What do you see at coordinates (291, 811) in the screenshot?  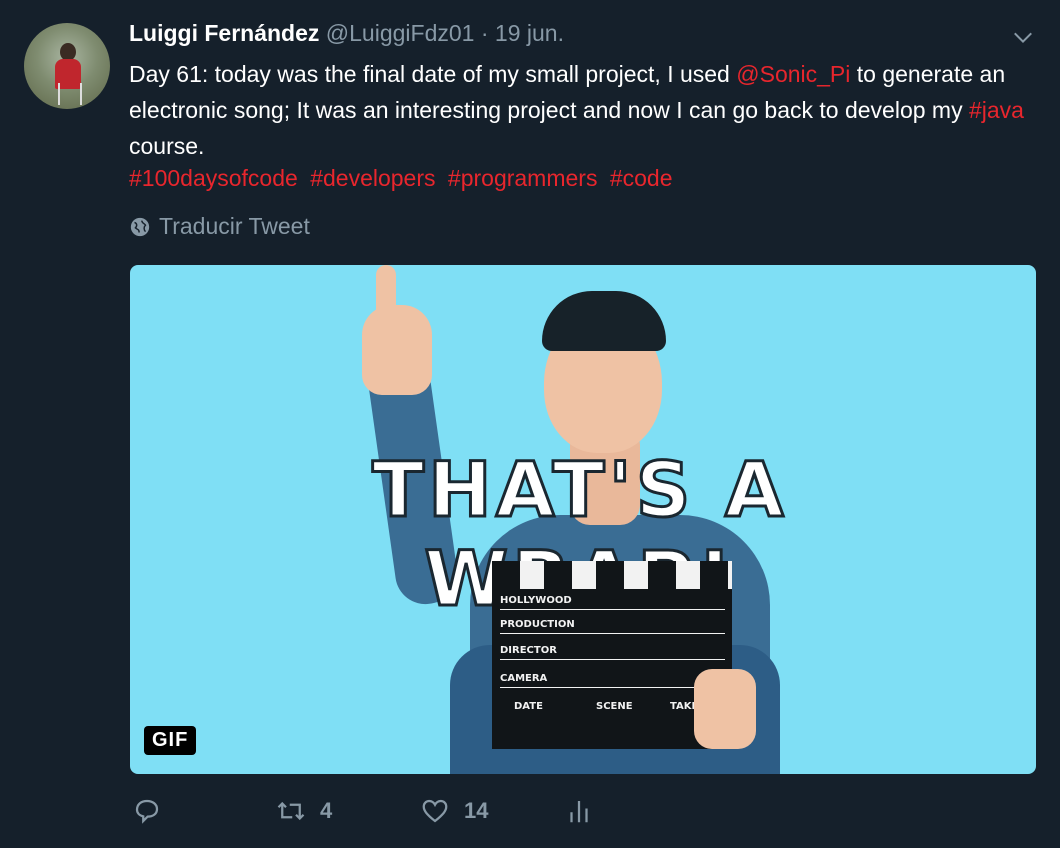 I see `retweet-icon` at bounding box center [291, 811].